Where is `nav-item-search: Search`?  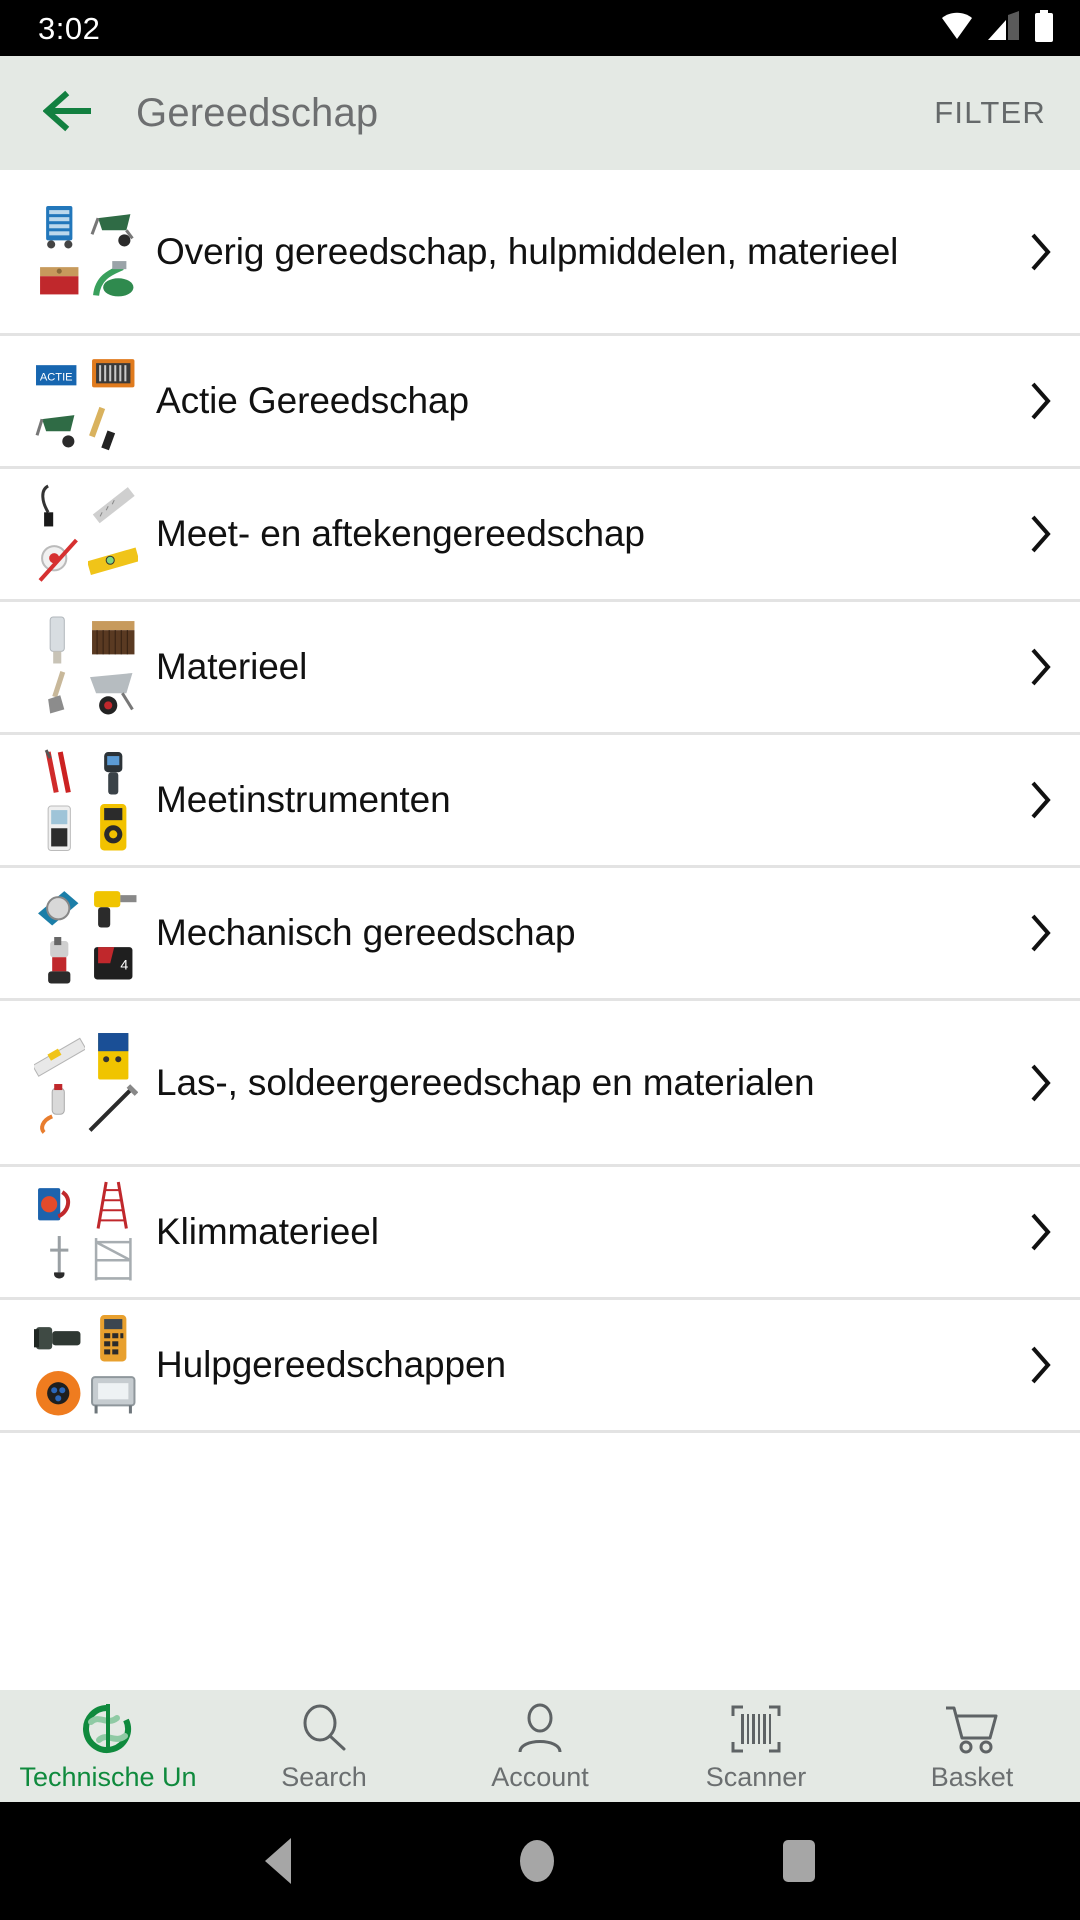
nav-item-search: Search is located at coordinates (324, 1746).